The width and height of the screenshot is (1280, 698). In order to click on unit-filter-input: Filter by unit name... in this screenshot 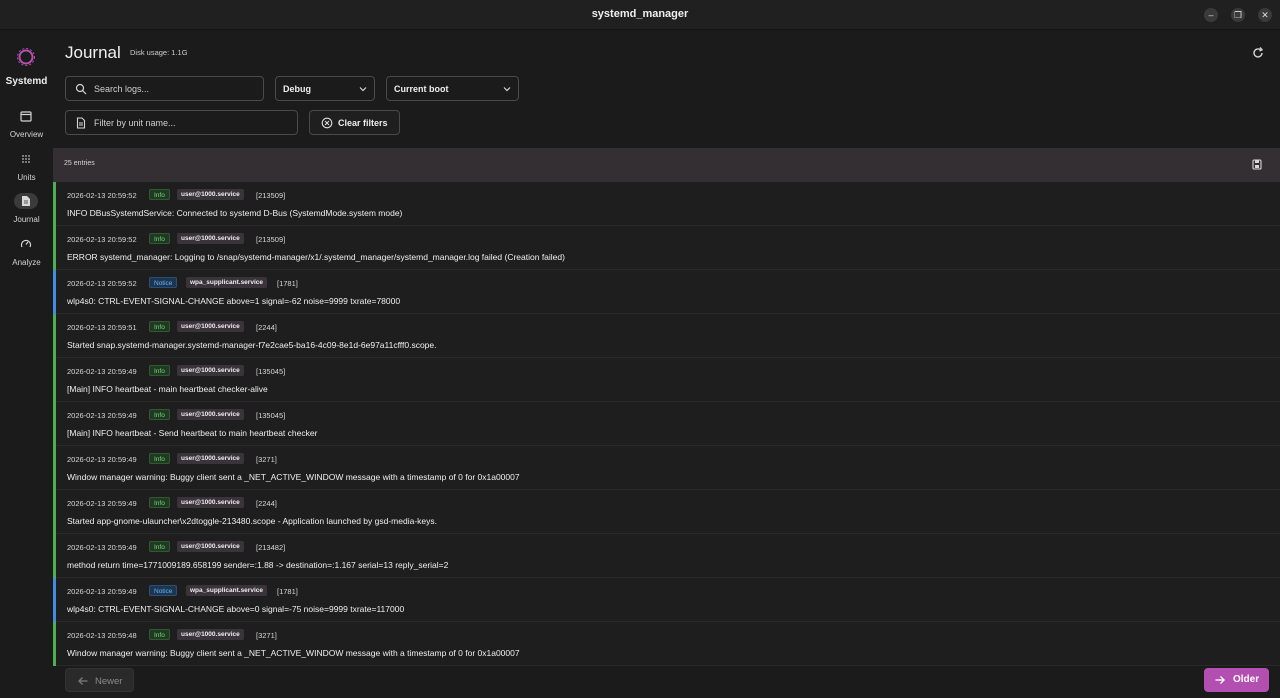, I will do `click(181, 122)`.